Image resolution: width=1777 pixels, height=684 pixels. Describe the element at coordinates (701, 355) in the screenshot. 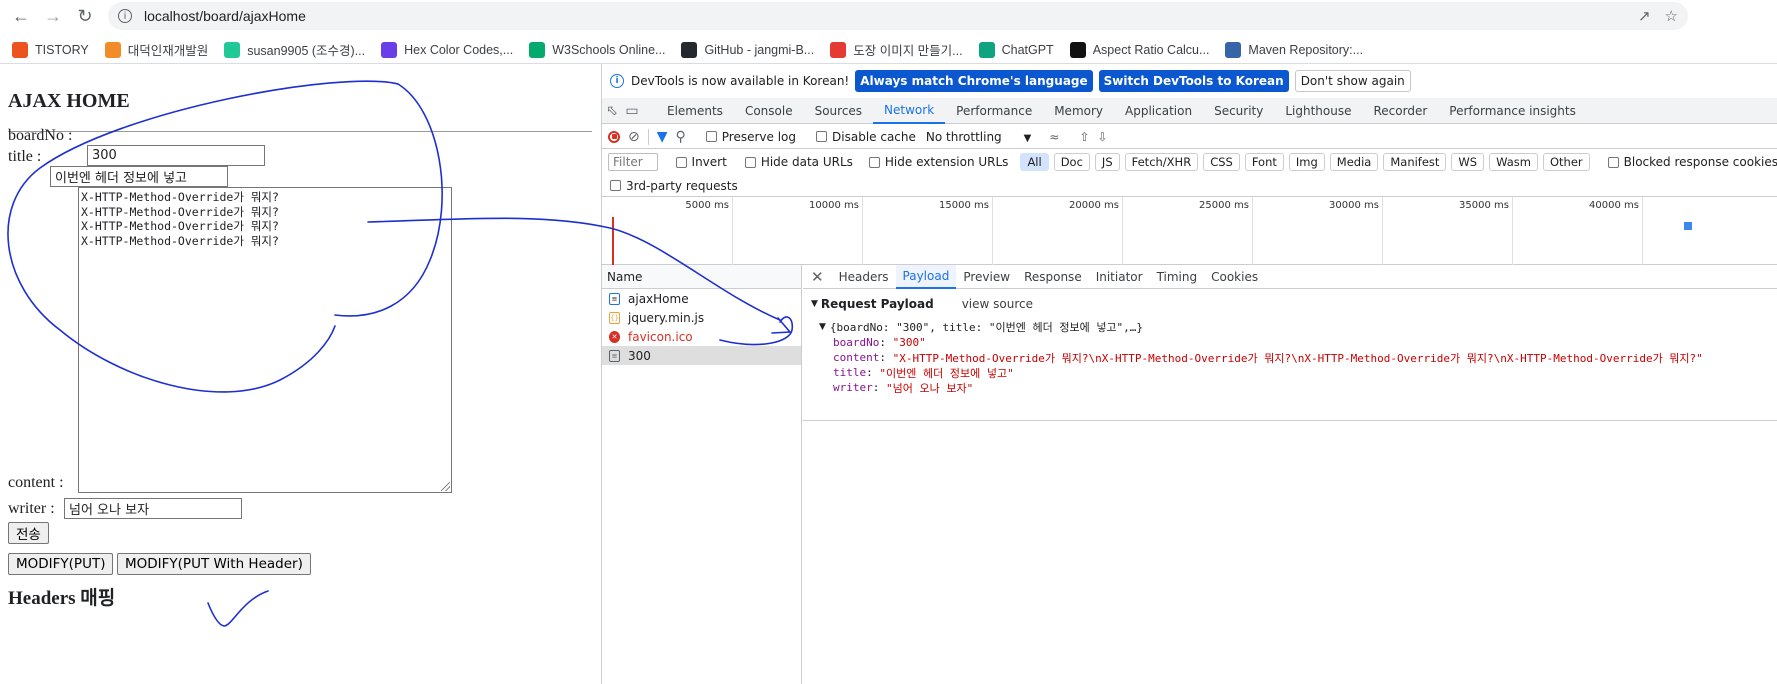

I see `request-row: ≡ 300` at that location.